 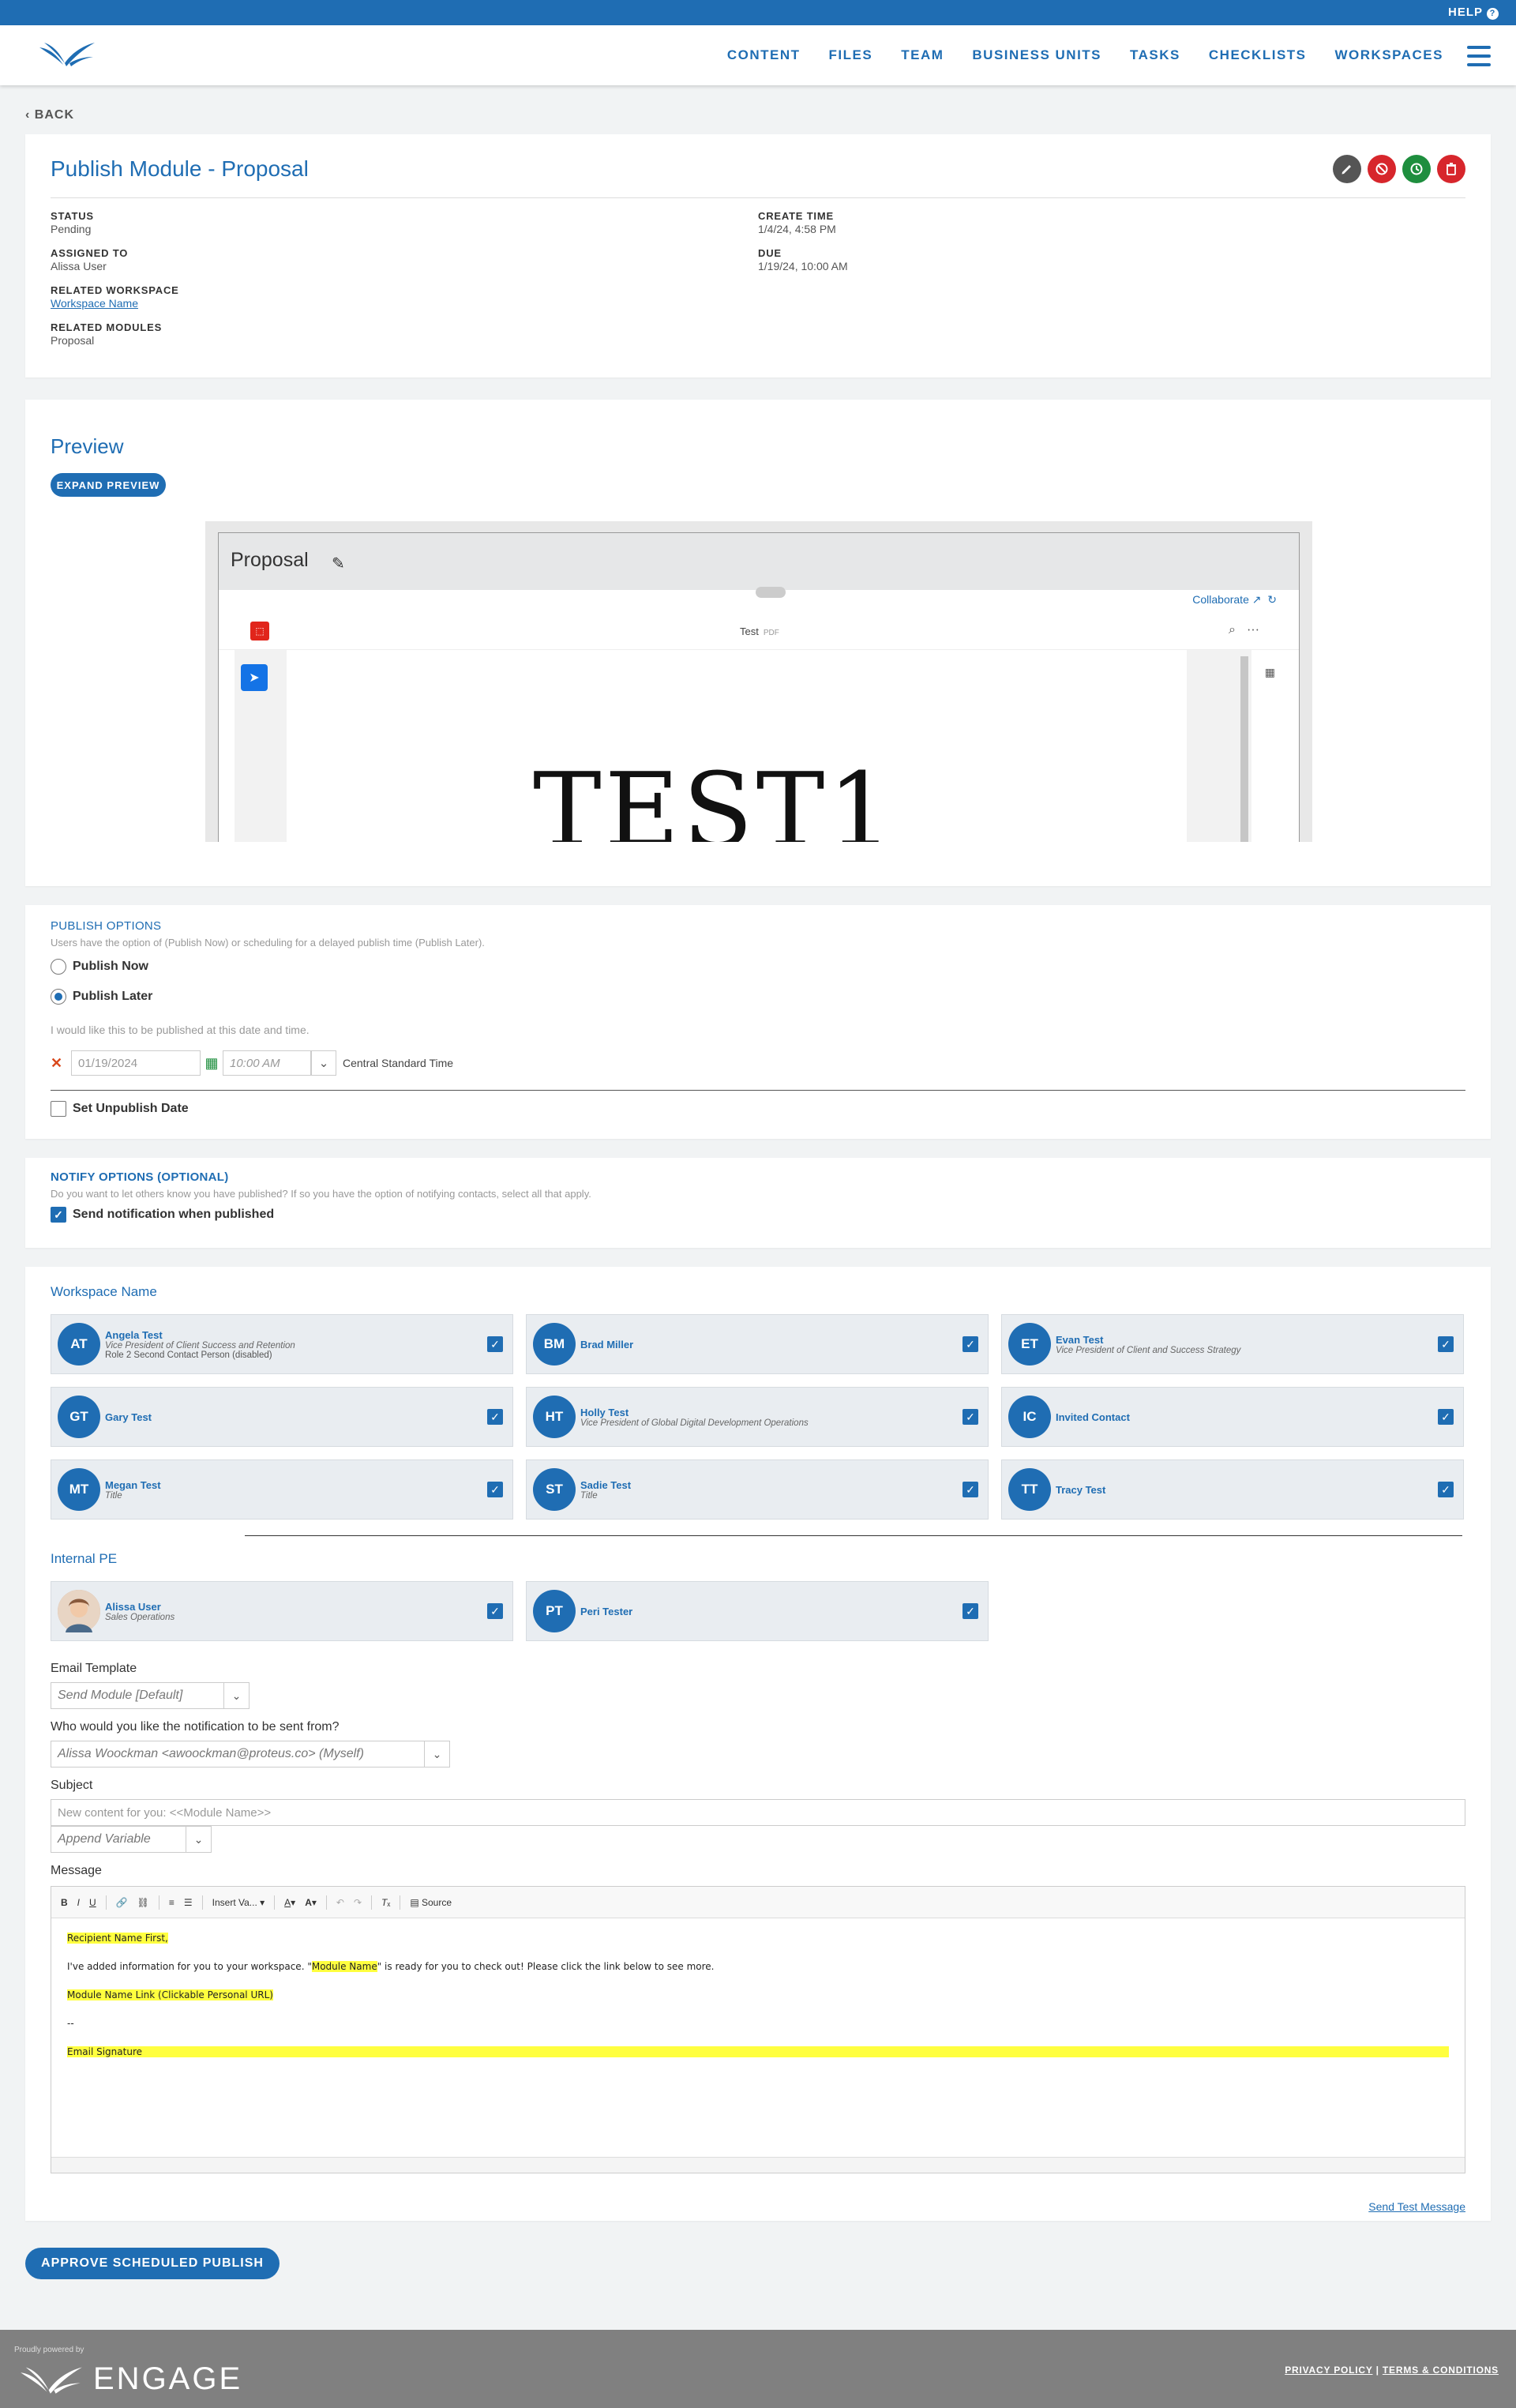 I want to click on back-link: ‹ BACK, so click(x=49, y=115).